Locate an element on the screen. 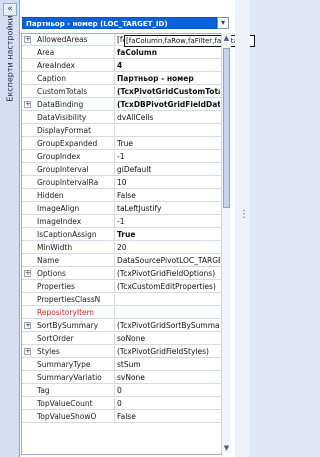 The image size is (320, 457). property-row: TopValueShowO False is located at coordinates (121, 417).